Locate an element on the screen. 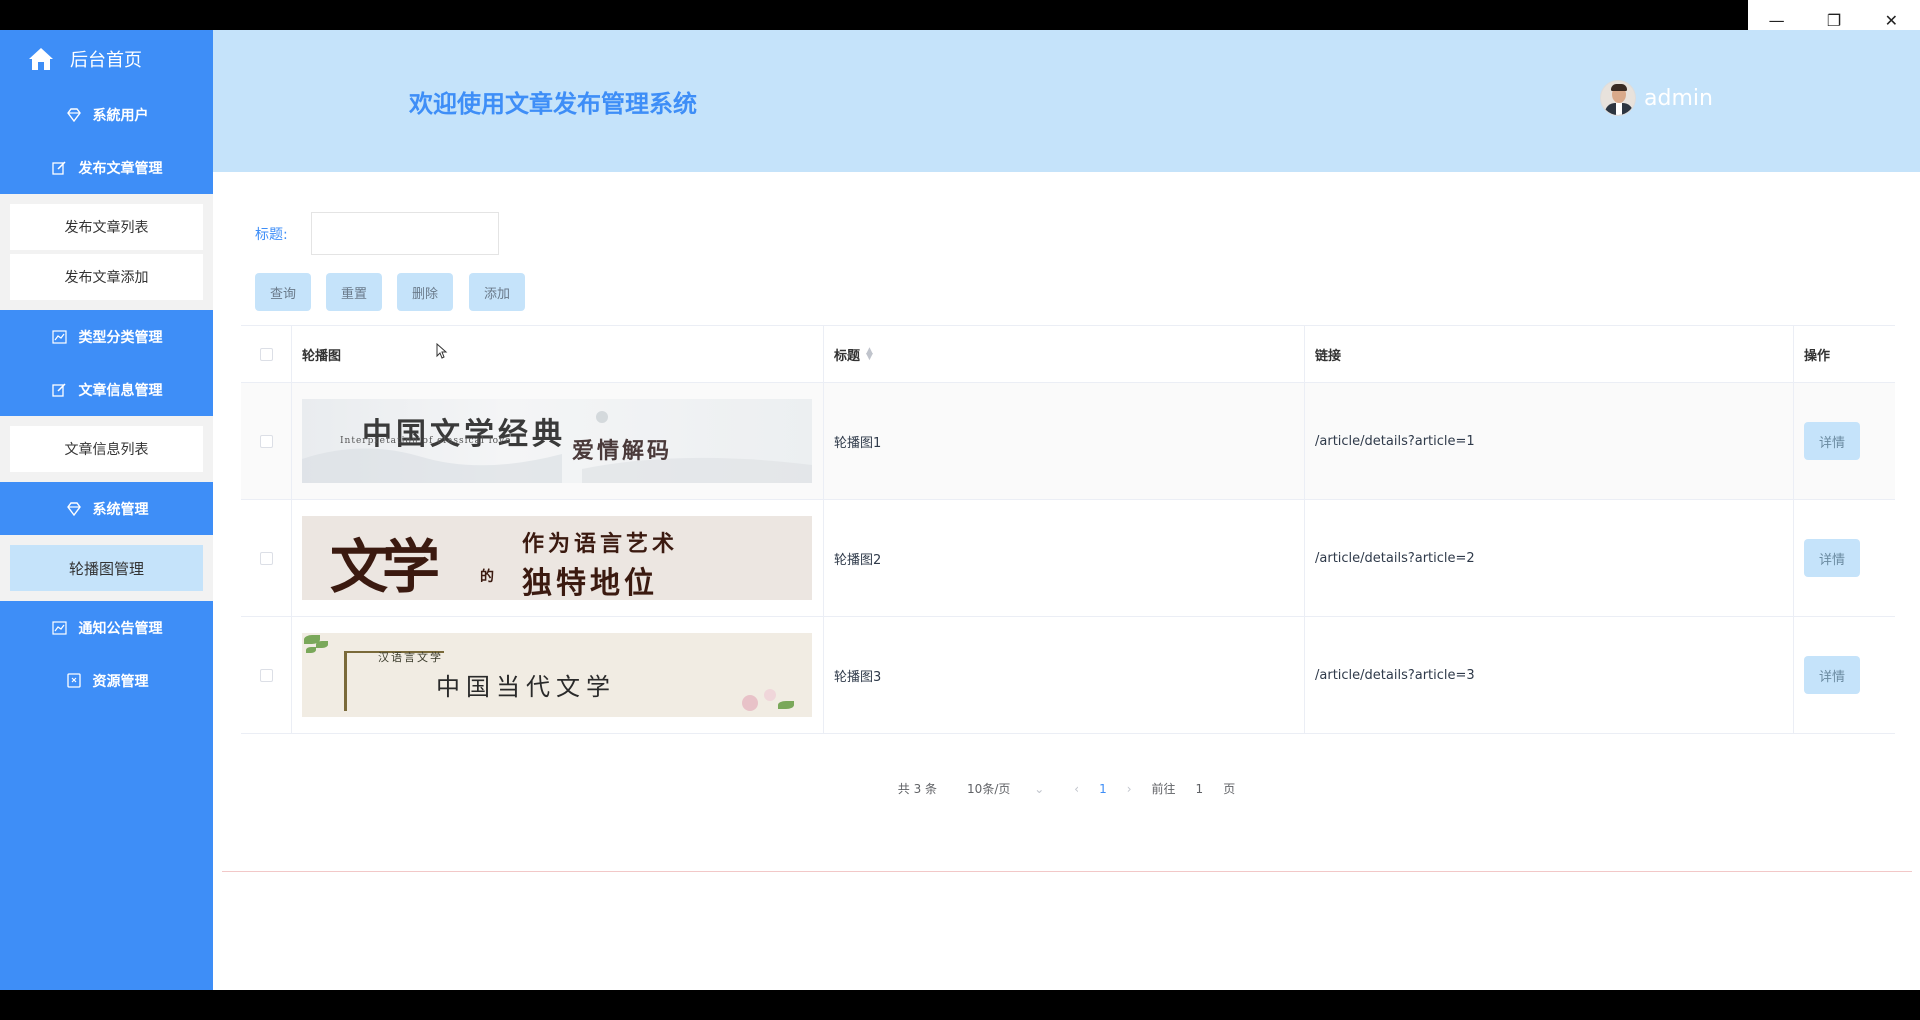 The image size is (1920, 1020). table-header-row: 轮播图 标题 ▲ ▼ 链接 操作 is located at coordinates (1068, 354).